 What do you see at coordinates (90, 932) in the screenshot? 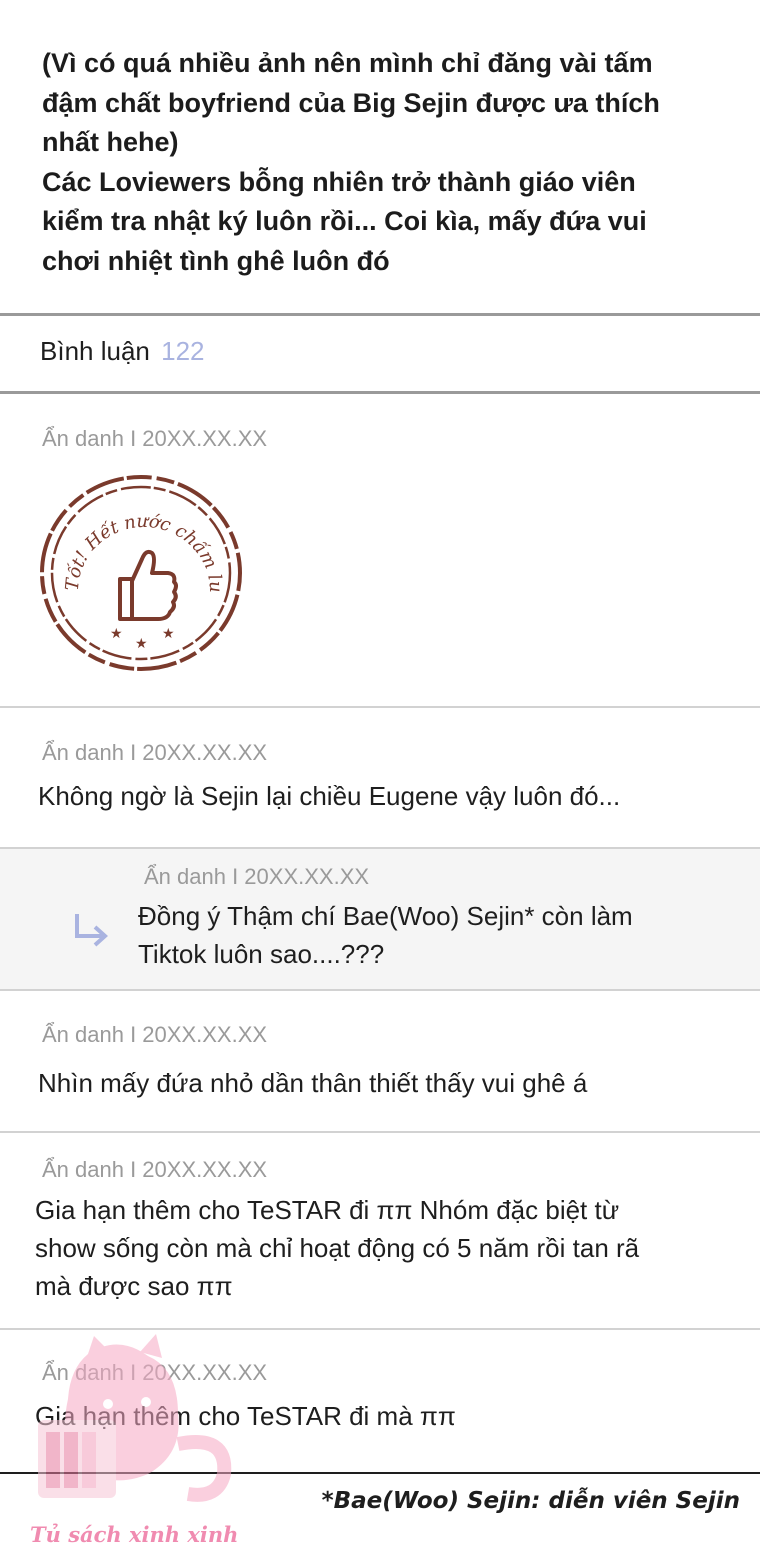
I see `reply-arrow-icon` at bounding box center [90, 932].